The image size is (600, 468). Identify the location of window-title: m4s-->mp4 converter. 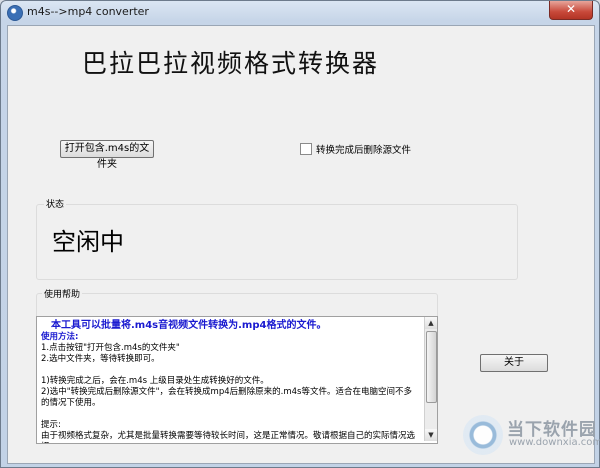
(88, 11).